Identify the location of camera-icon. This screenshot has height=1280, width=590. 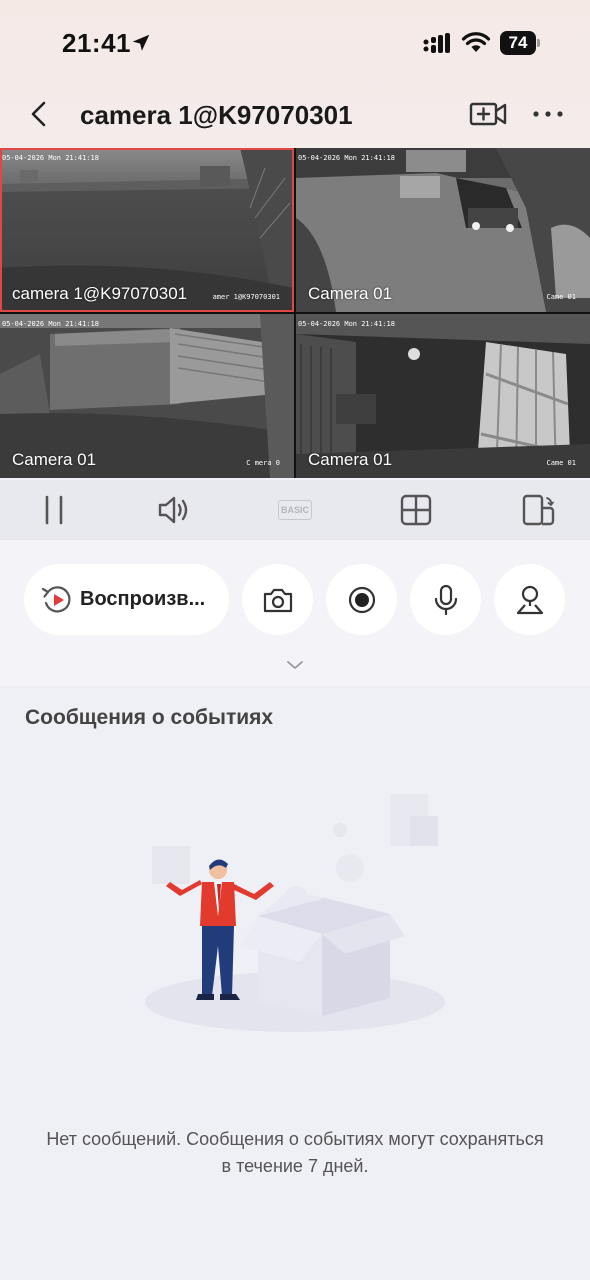
(277, 600).